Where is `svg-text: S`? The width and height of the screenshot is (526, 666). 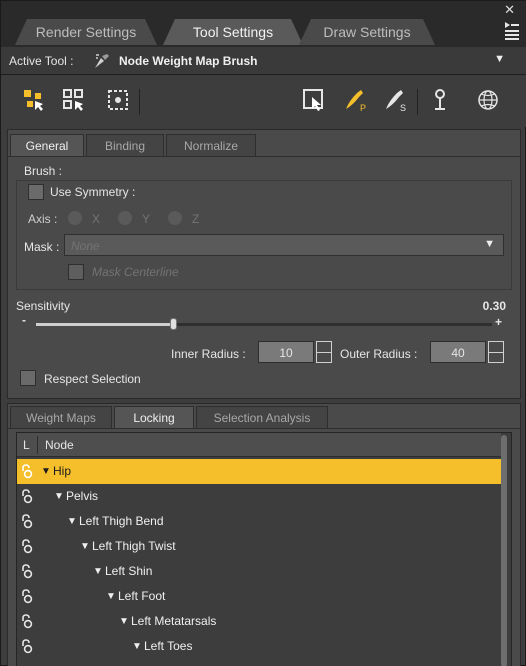
svg-text: S is located at coordinates (403, 108).